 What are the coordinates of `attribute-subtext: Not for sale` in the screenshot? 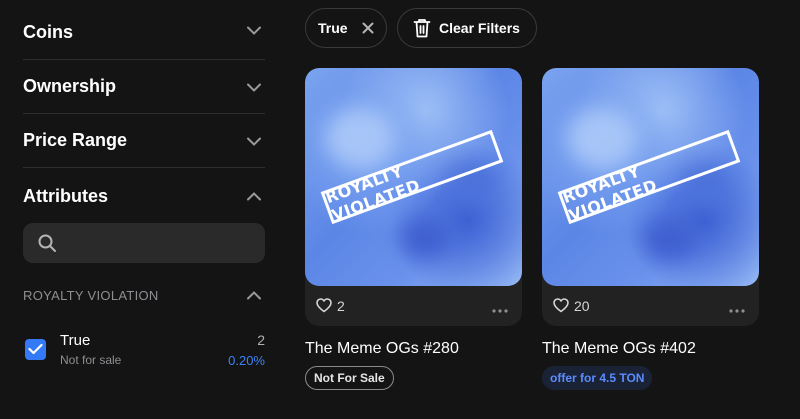 It's located at (91, 360).